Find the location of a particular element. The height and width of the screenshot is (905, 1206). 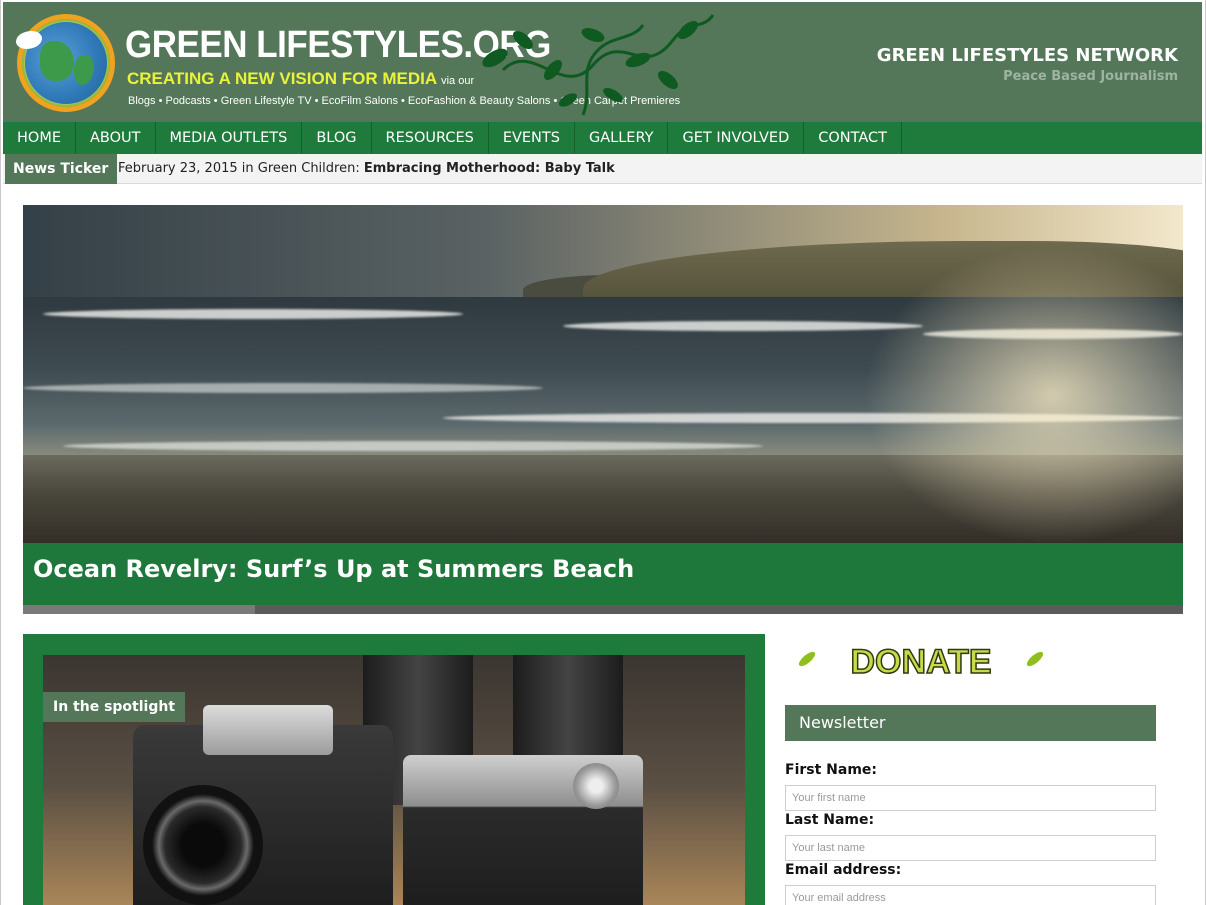

nav-item-about: ABOUT is located at coordinates (116, 138).